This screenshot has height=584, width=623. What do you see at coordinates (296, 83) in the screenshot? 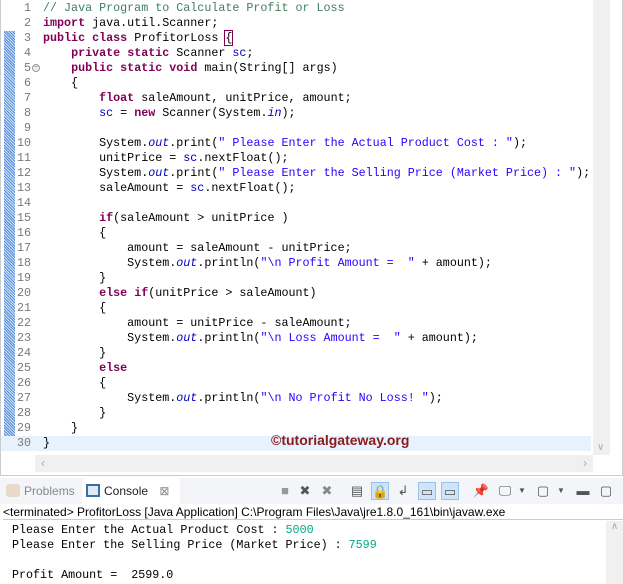
I see `code-line: 6 {` at bounding box center [296, 83].